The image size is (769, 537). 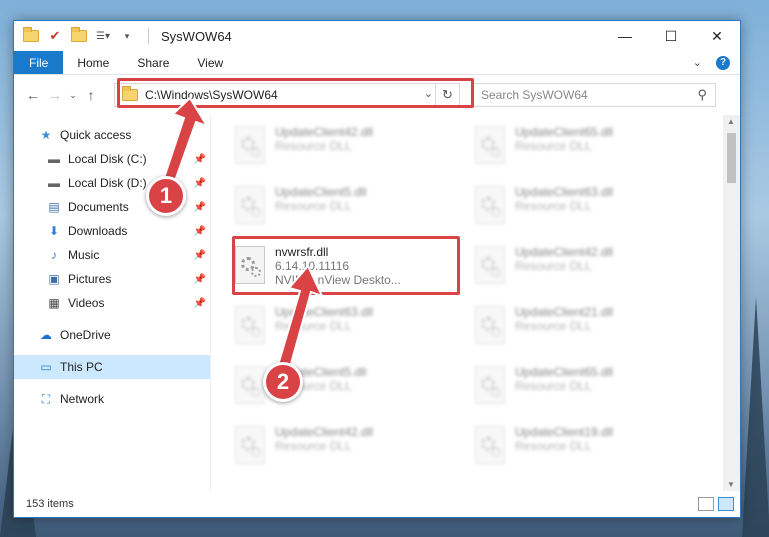 I want to click on tab-share: Share, so click(x=153, y=62).